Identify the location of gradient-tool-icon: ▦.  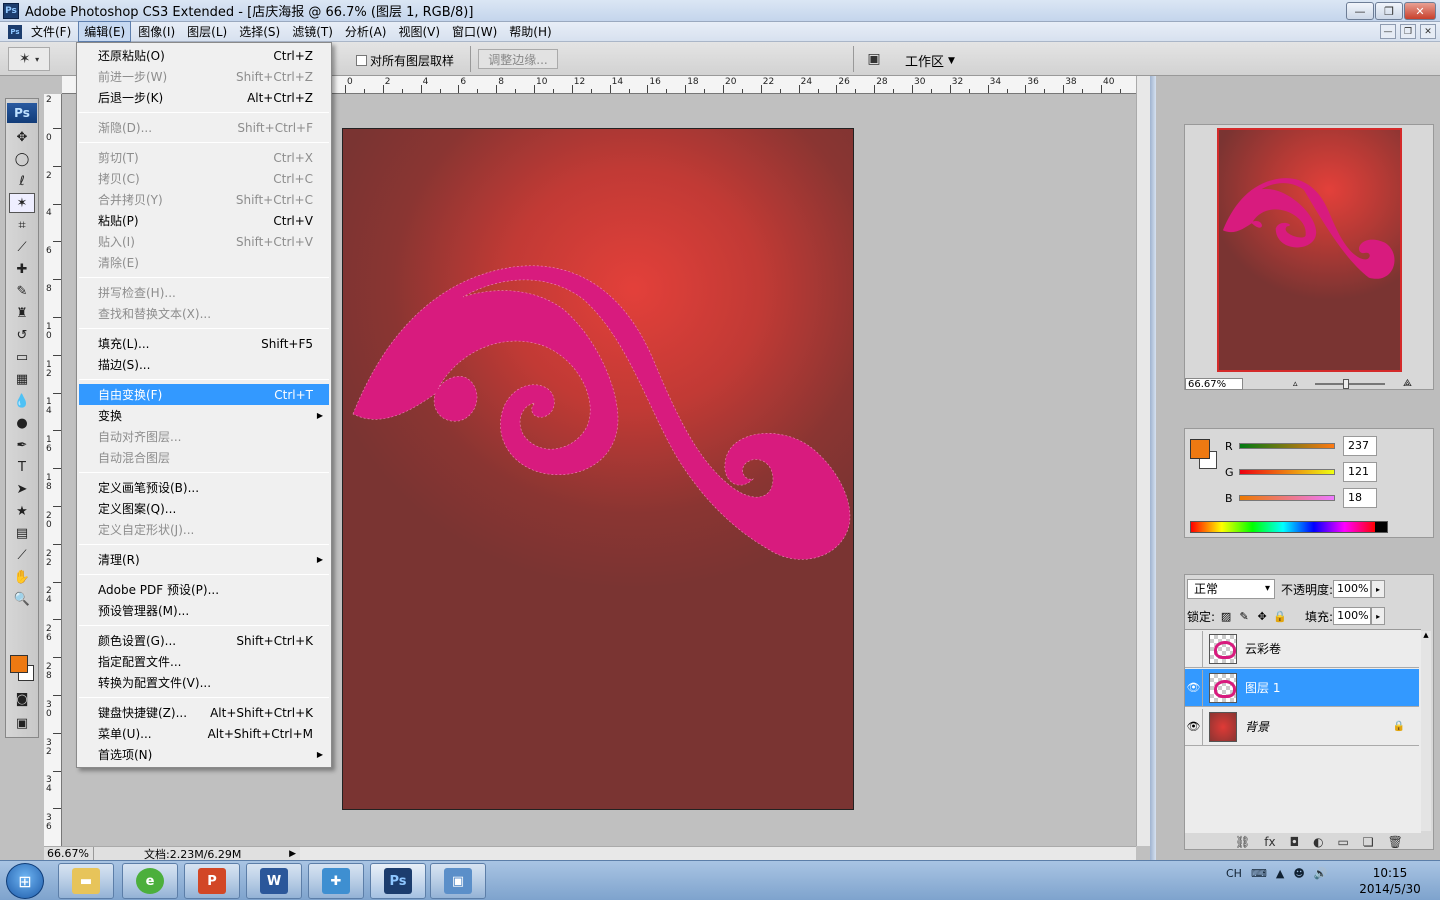
(22, 379).